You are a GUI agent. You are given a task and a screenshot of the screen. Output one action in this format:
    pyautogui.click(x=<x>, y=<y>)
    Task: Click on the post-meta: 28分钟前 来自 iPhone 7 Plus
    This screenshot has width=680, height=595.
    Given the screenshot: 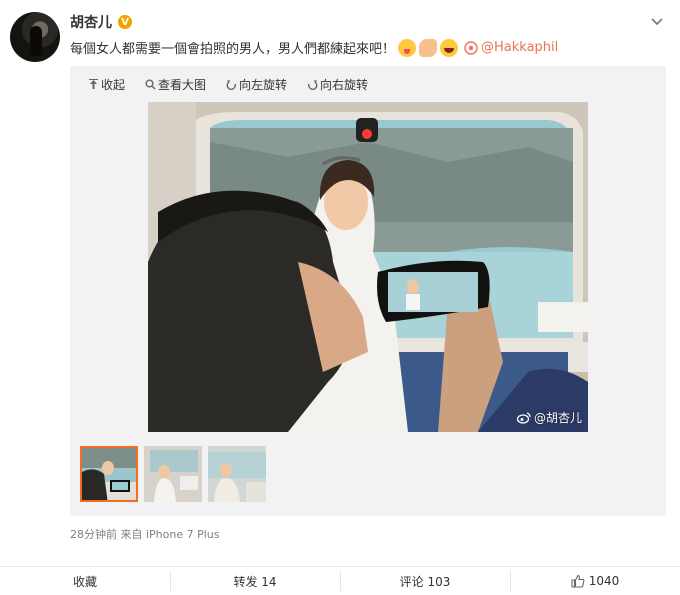 What is the action you would take?
    pyautogui.click(x=145, y=534)
    